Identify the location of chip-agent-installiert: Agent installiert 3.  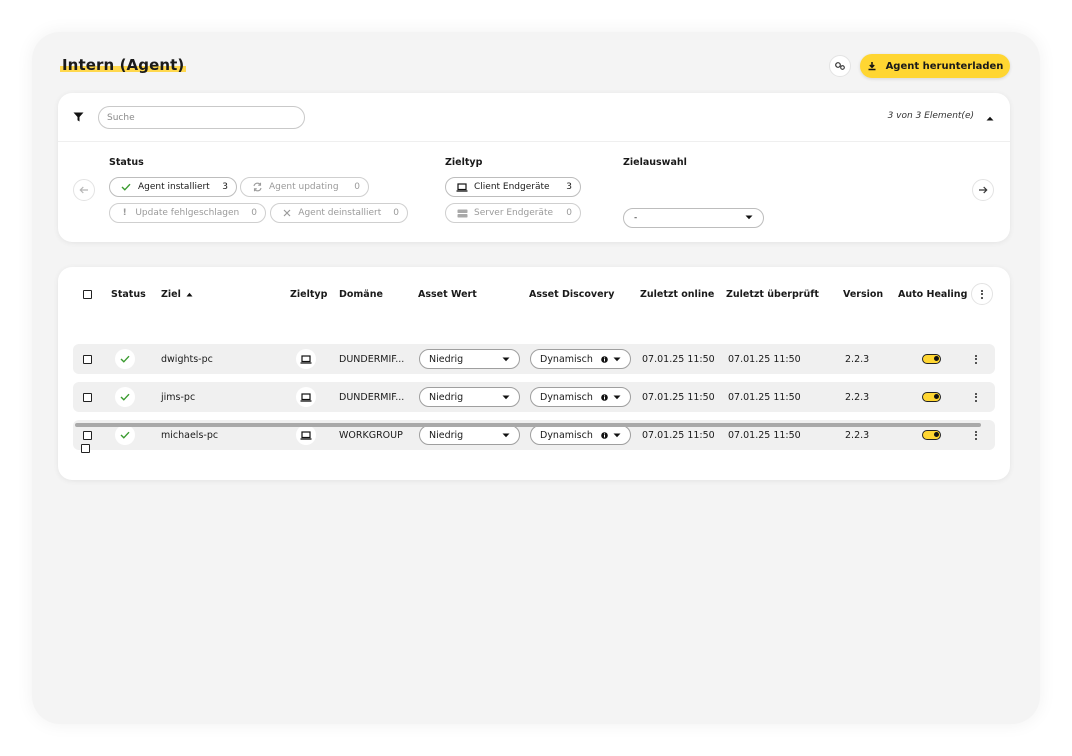
(173, 187).